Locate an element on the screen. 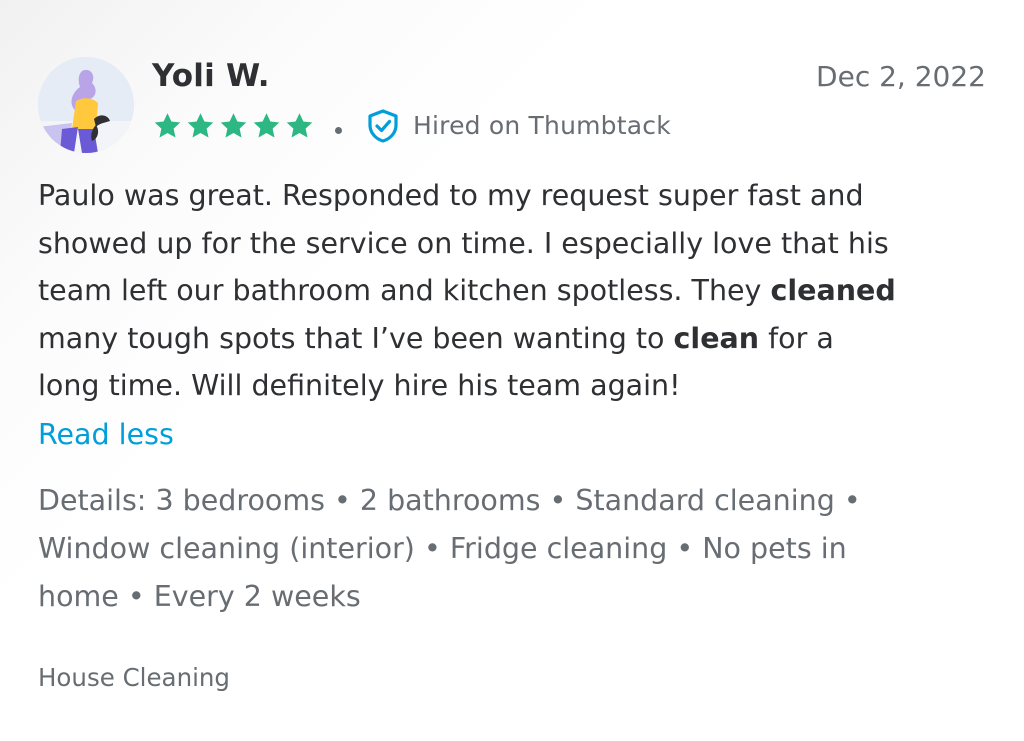 This screenshot has width=1024, height=741. read-less-link: Read less is located at coordinates (106, 434).